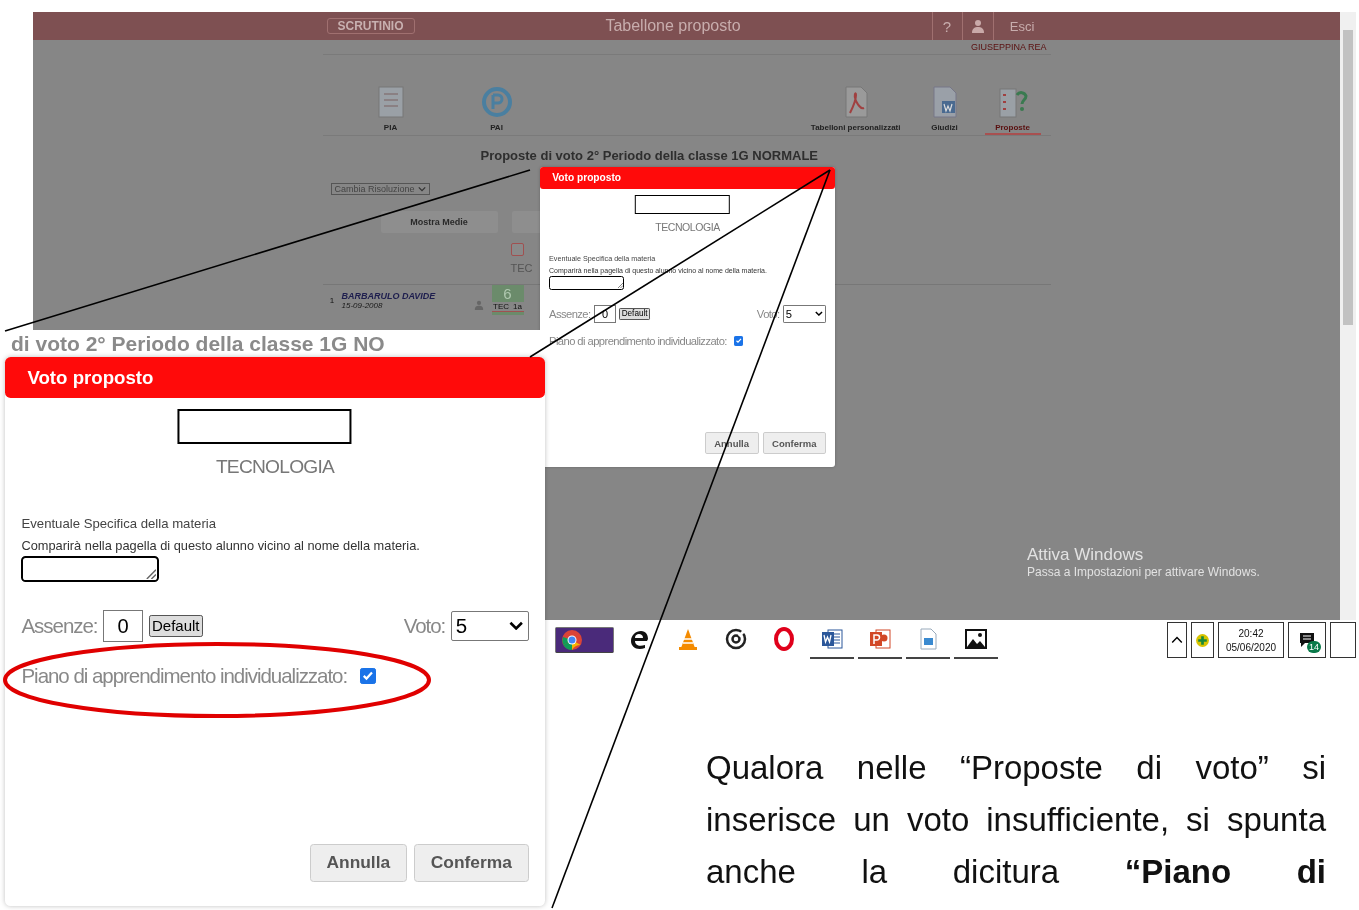 The height and width of the screenshot is (910, 1359). What do you see at coordinates (424, 625) in the screenshot?
I see `voto-label: Voto:` at bounding box center [424, 625].